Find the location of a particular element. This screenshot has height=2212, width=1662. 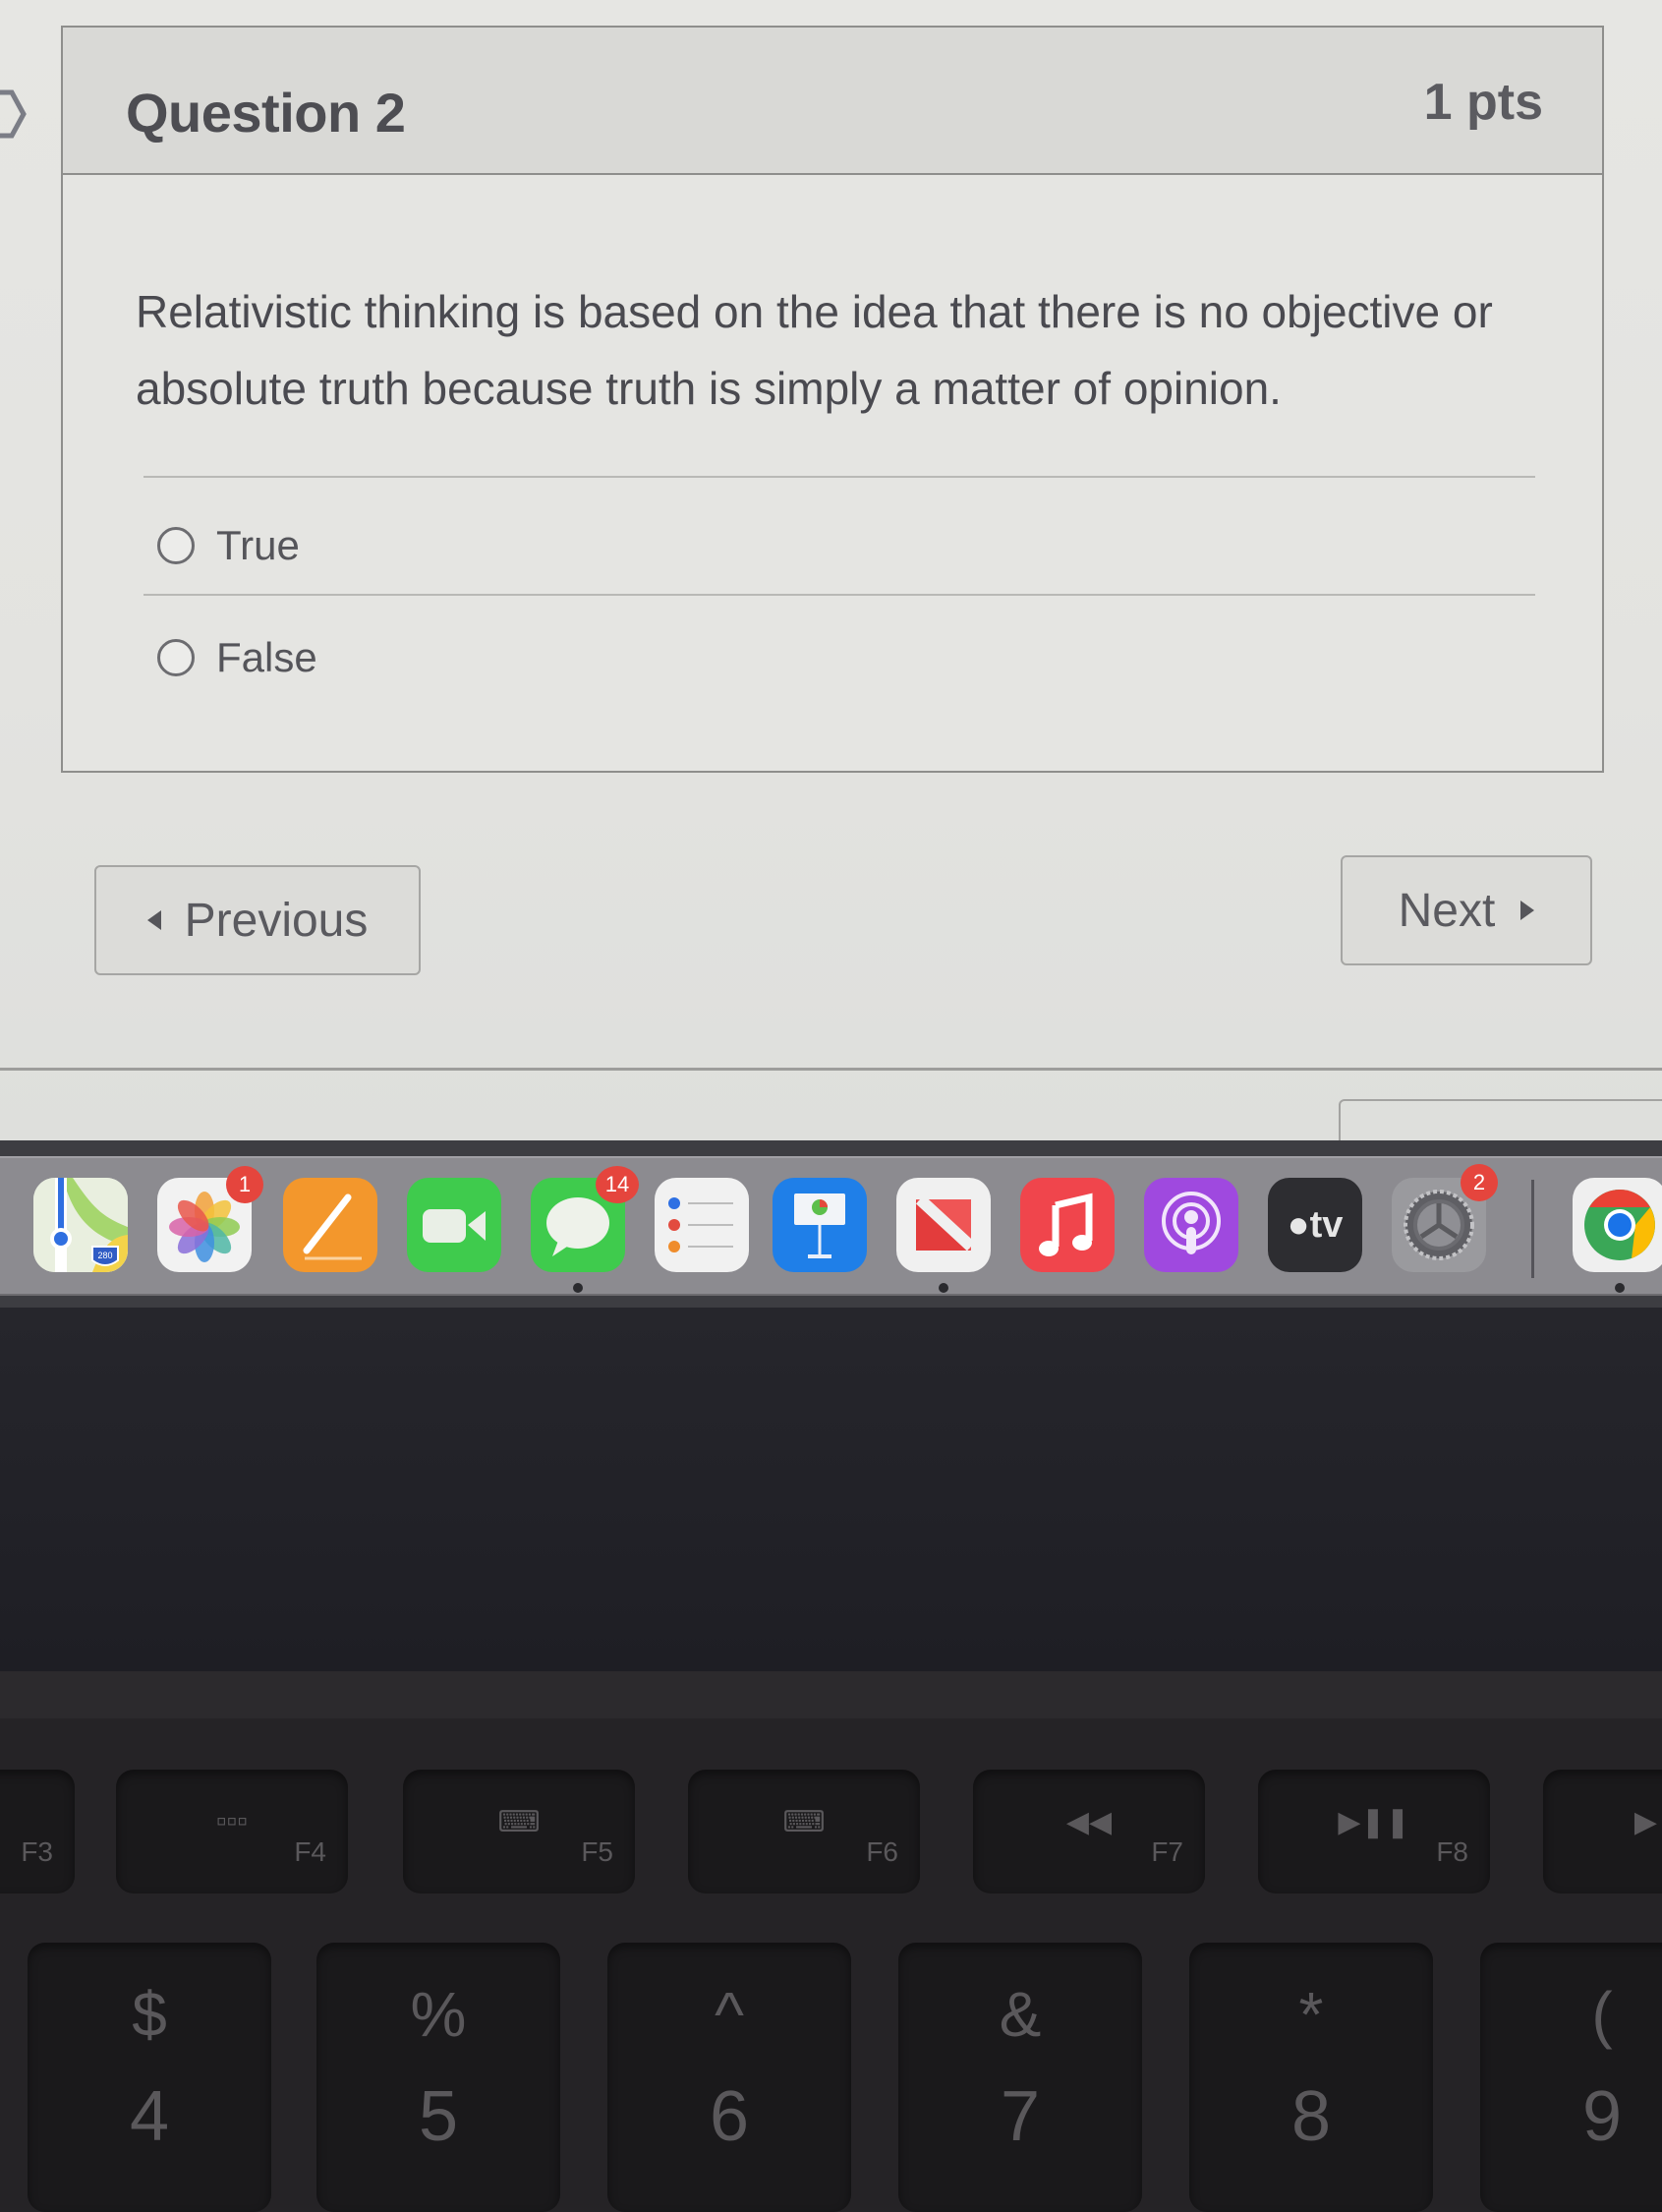

reminders-icon is located at coordinates (700, 1225).